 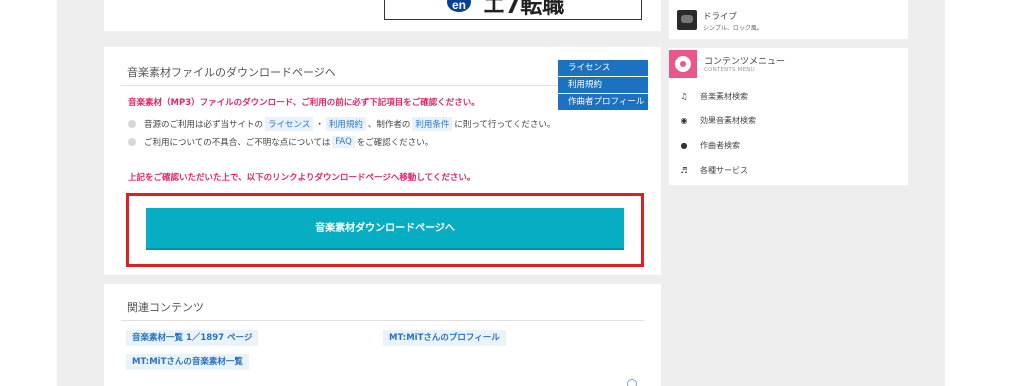 I want to click on menu-item-composer-search: ● 作曲者検索, so click(x=710, y=145).